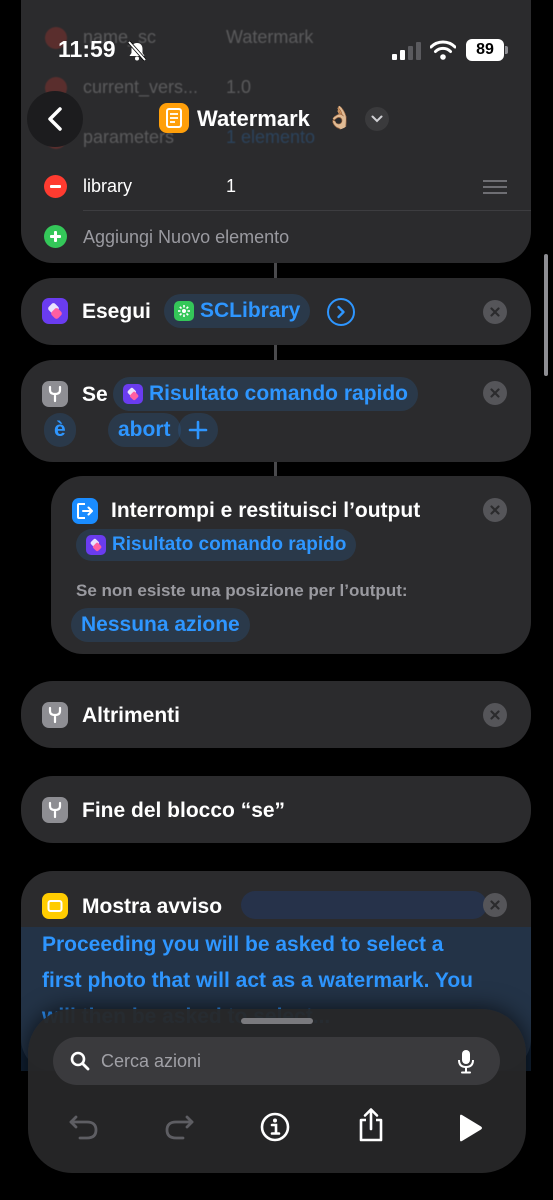  What do you see at coordinates (229, 544) in the screenshot?
I see `output-variable-name: Risultato comando rapido` at bounding box center [229, 544].